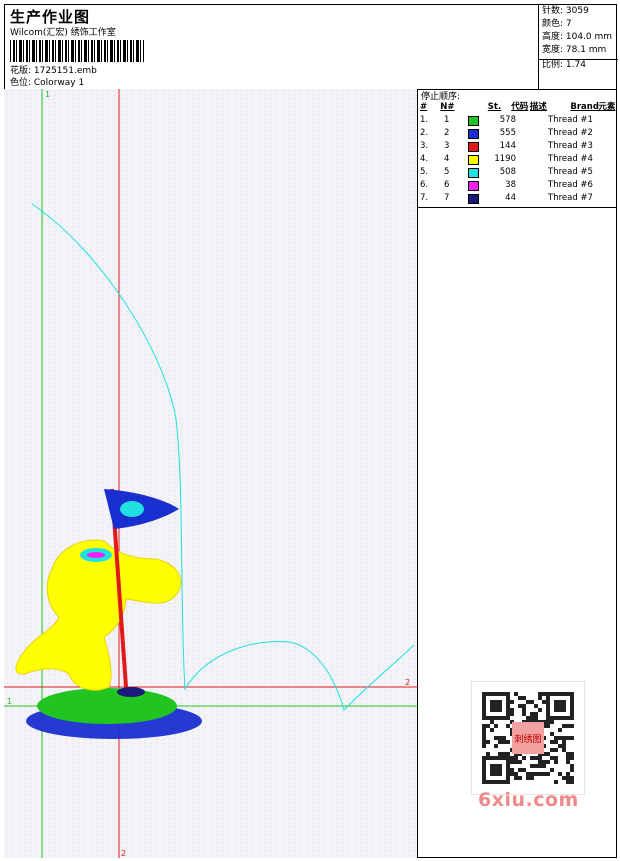  Describe the element at coordinates (96, 555) in the screenshot. I see `bird-eye-magenta` at that location.